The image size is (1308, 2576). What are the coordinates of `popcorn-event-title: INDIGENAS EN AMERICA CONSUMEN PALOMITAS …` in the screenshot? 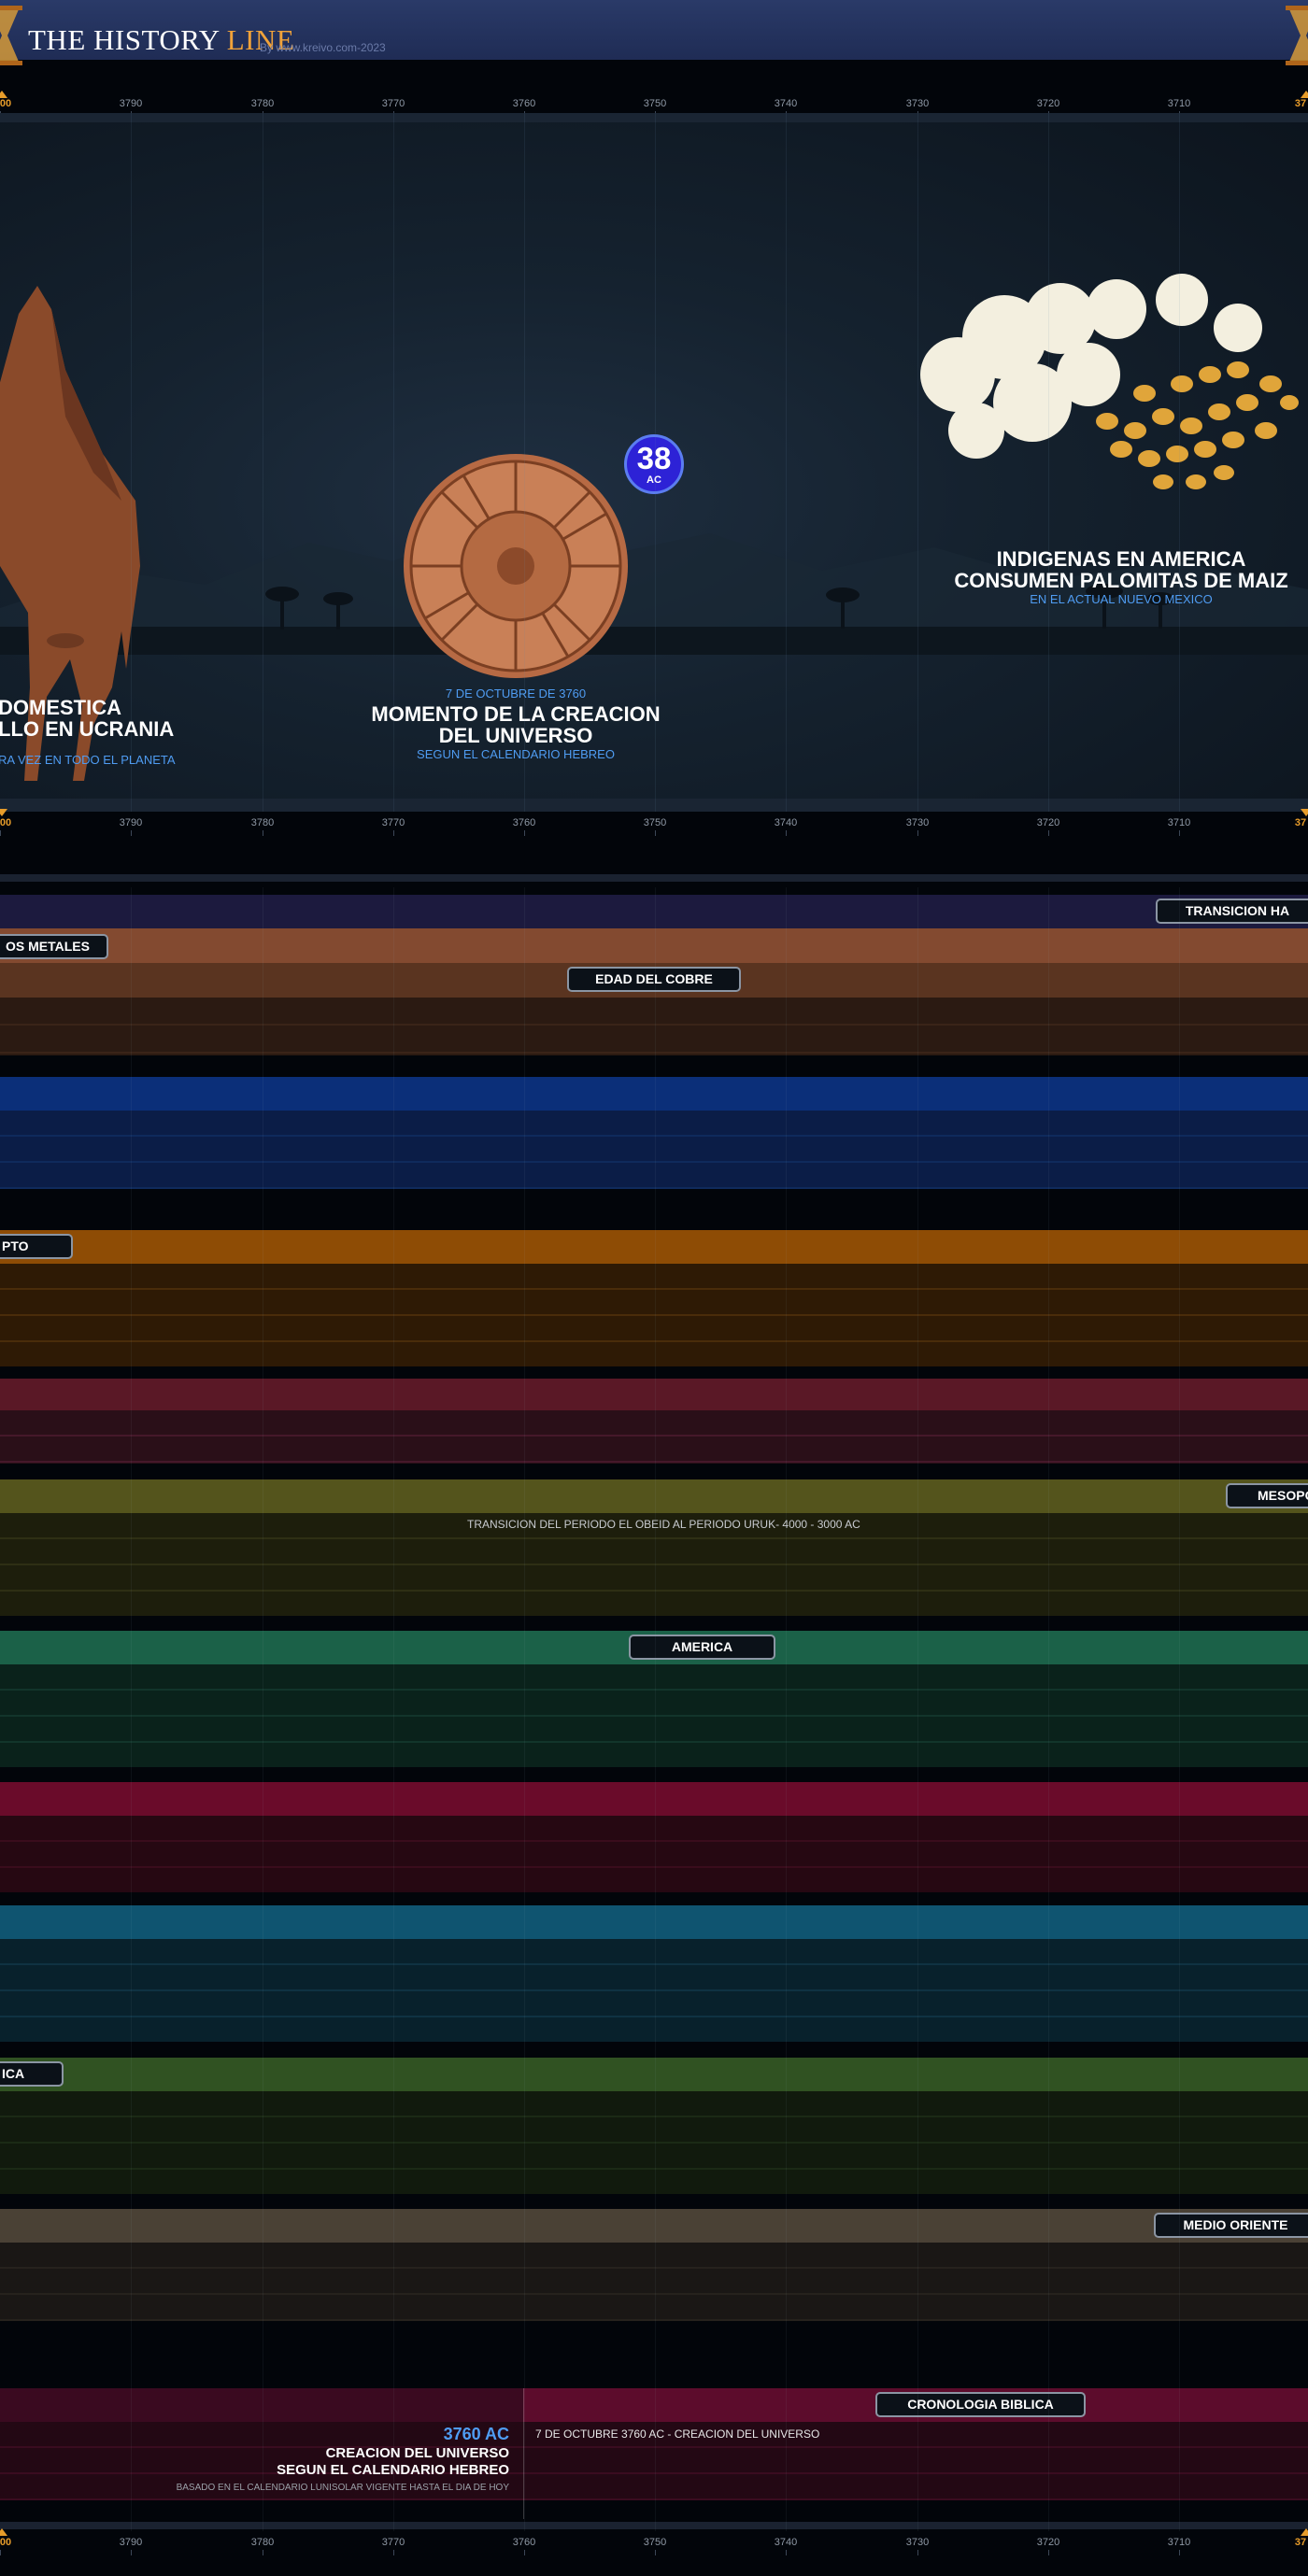 It's located at (1112, 569).